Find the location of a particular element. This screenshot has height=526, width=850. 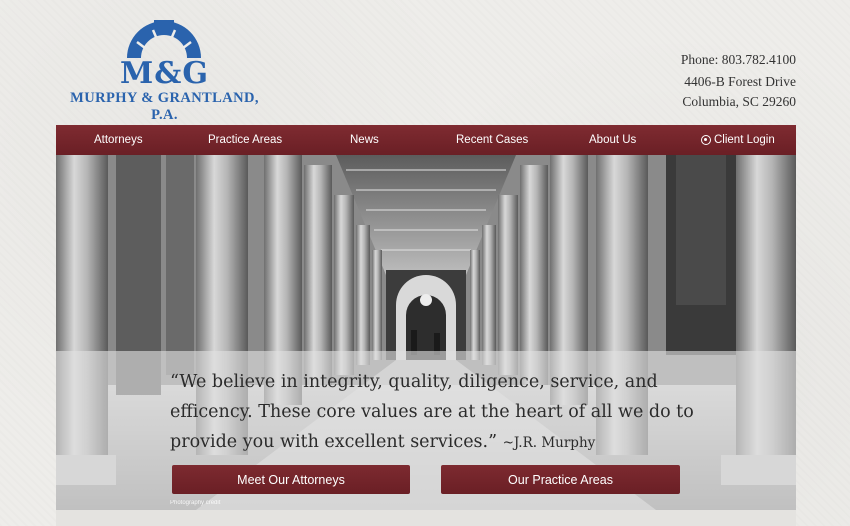

arch-icon is located at coordinates (164, 39).